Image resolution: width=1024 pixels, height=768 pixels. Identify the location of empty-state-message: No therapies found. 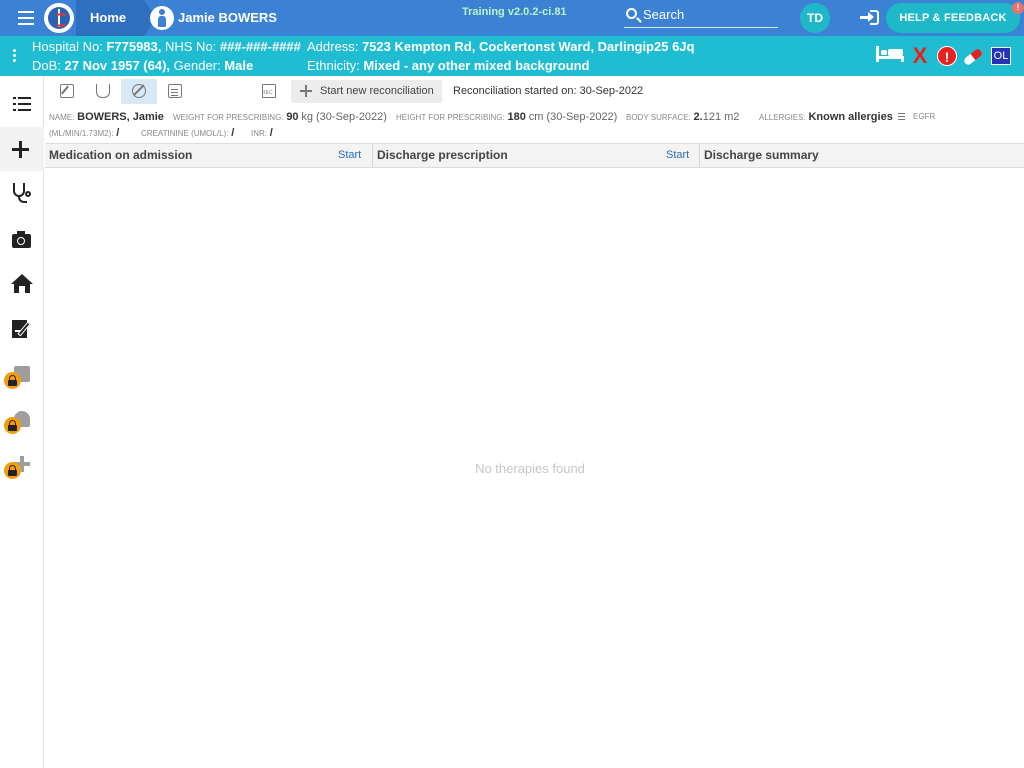
(530, 468).